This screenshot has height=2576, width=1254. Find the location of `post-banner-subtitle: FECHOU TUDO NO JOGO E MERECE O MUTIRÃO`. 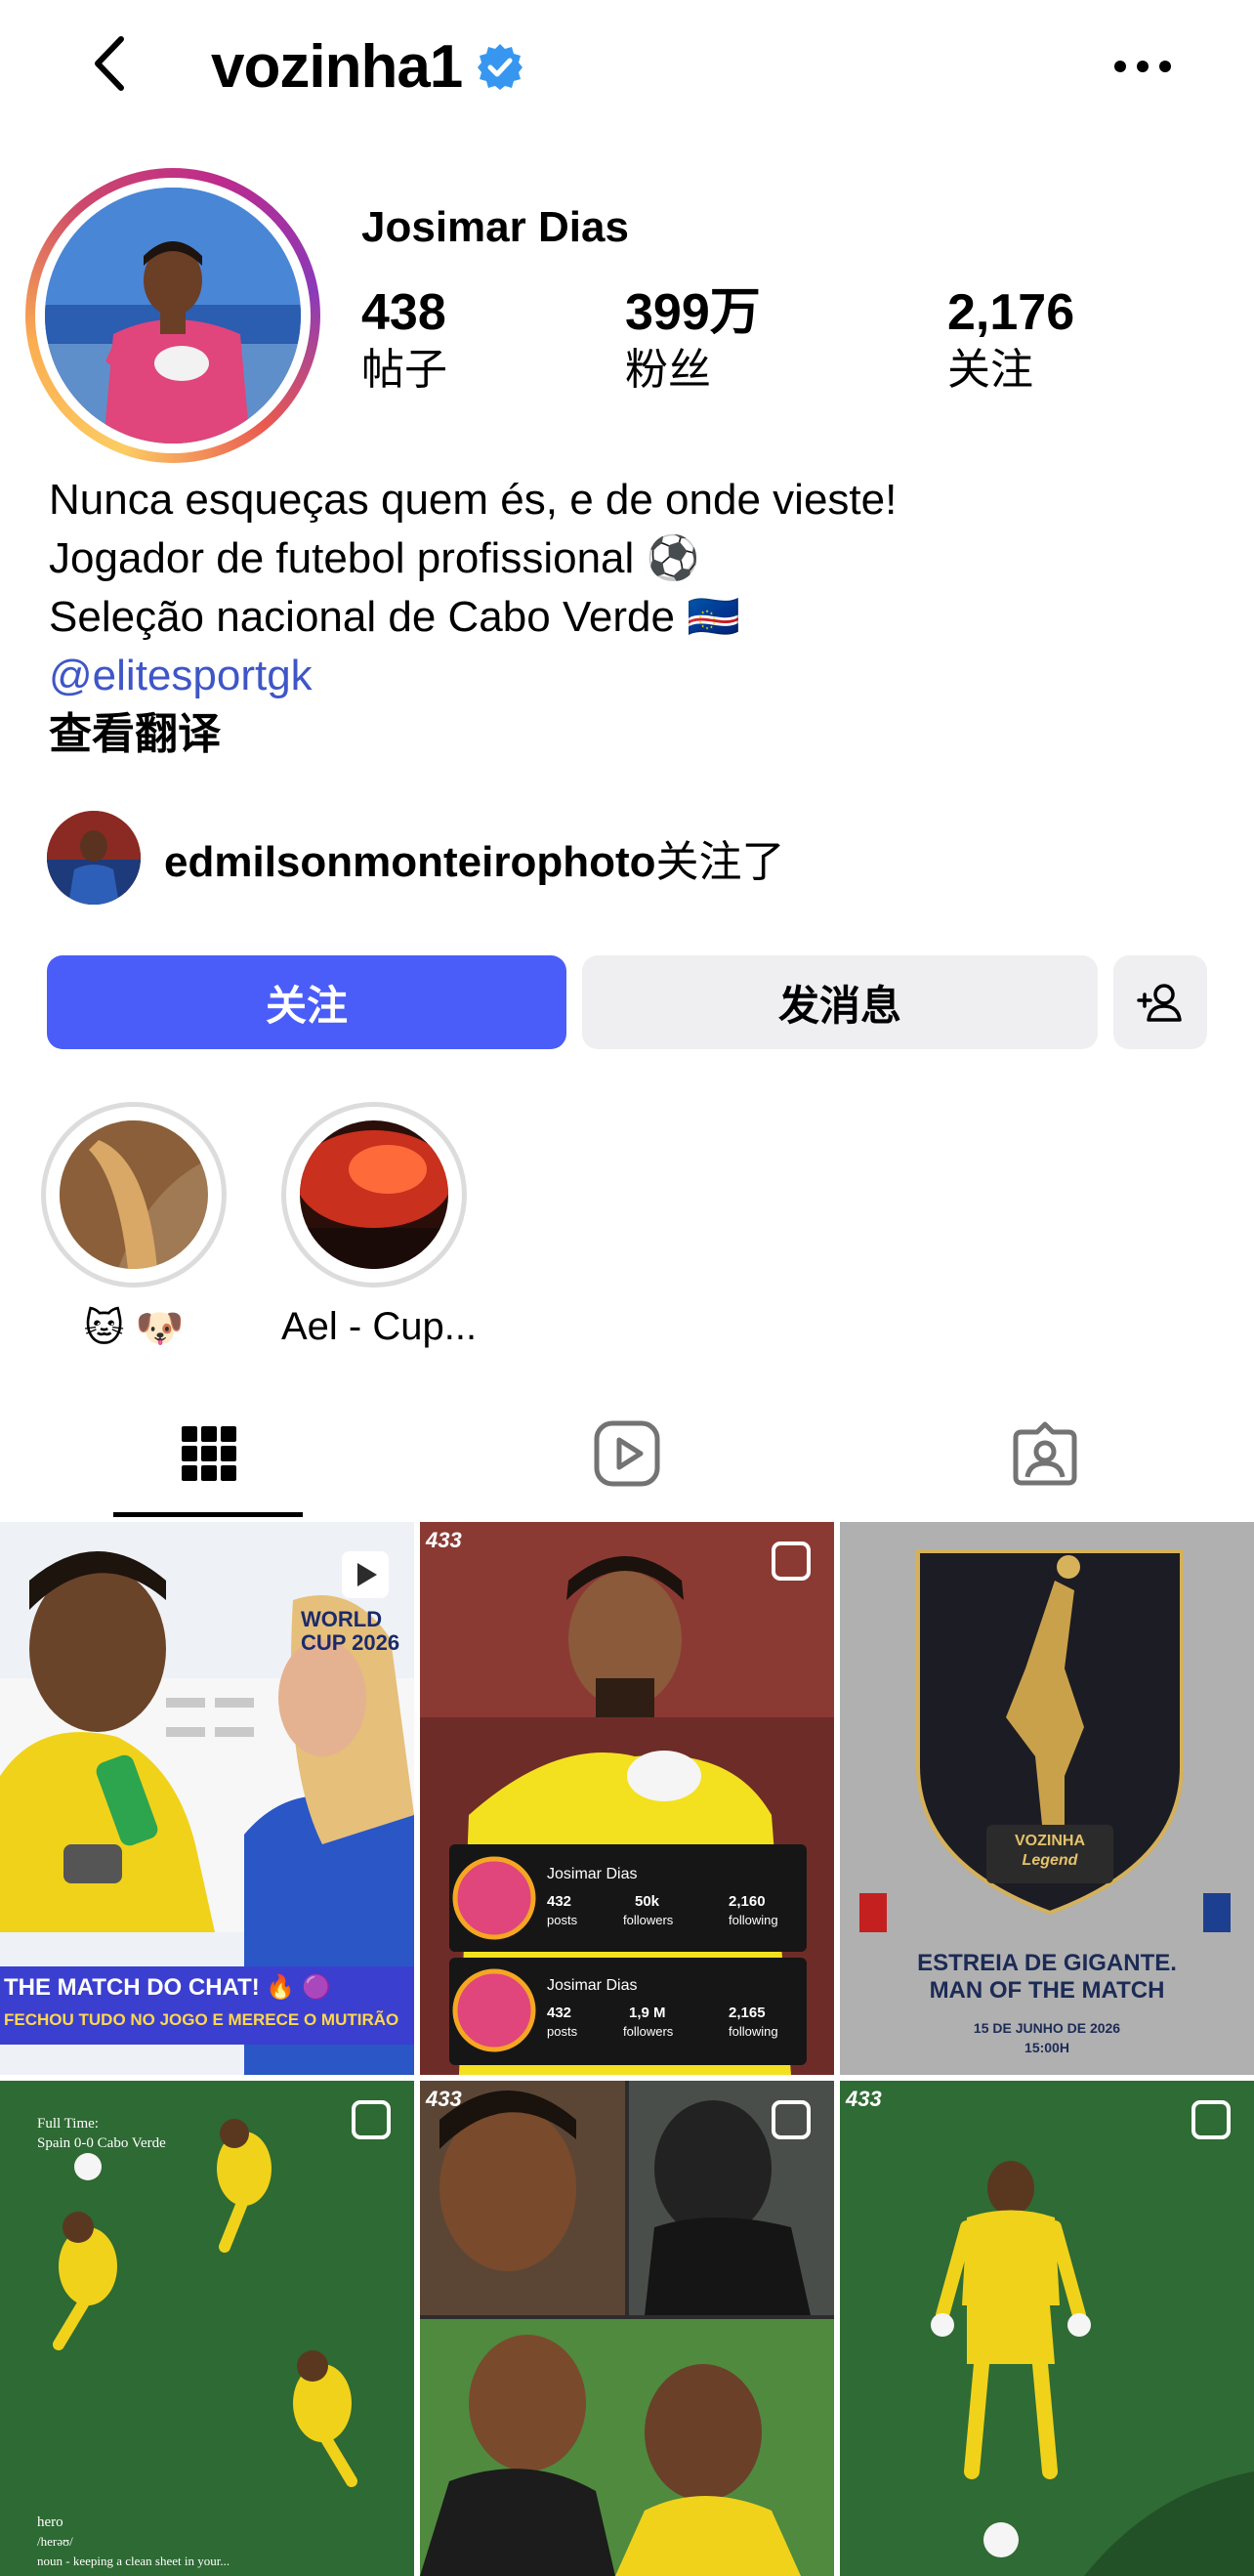

post-banner-subtitle: FECHOU TUDO NO JOGO E MERECE O MUTIRÃO is located at coordinates (202, 2019).